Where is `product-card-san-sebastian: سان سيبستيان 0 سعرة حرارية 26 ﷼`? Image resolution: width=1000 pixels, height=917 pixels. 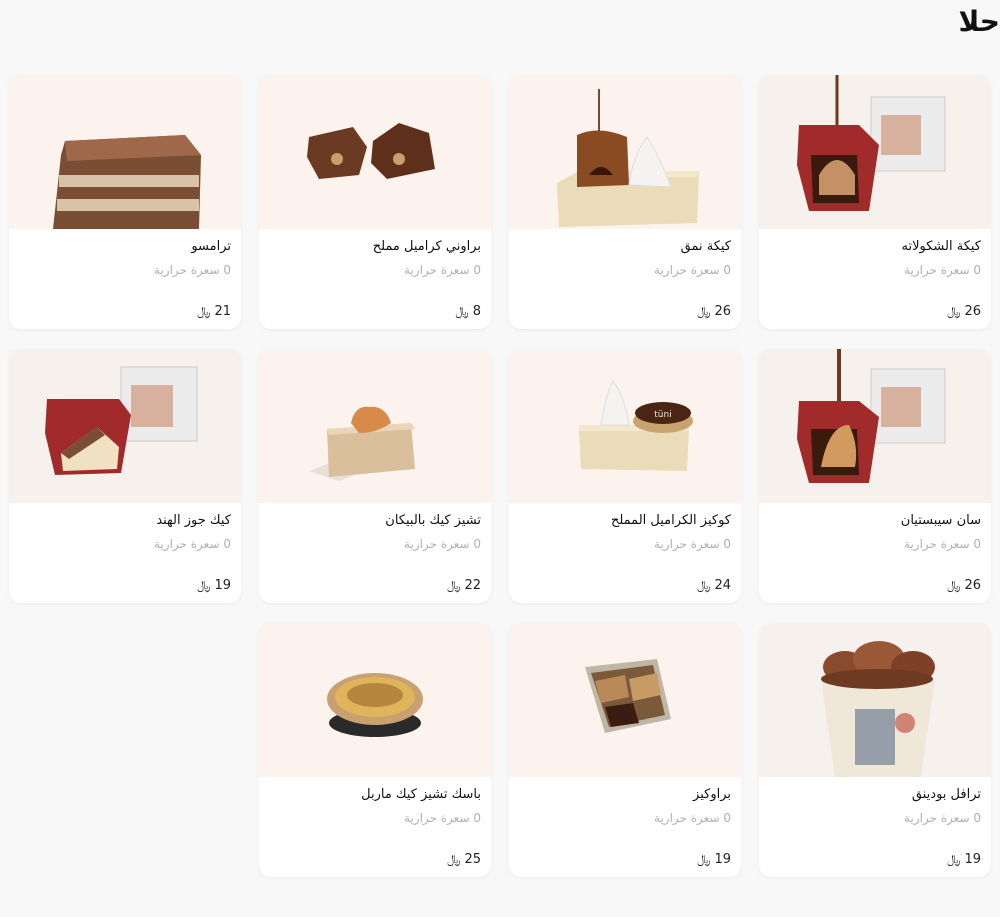 product-card-san-sebastian: سان سيبستيان 0 سعرة حرارية 26 ﷼ is located at coordinates (875, 476).